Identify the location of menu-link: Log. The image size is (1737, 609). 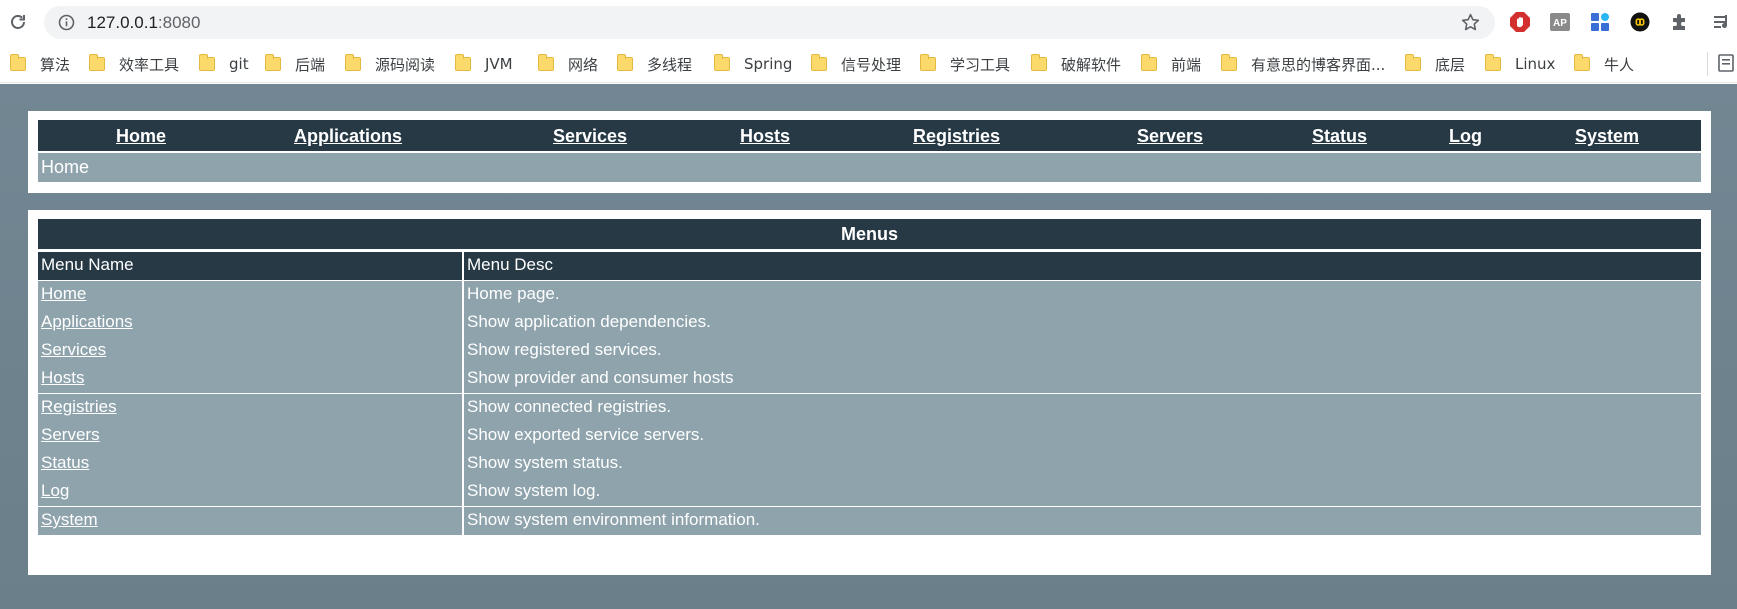
(55, 490).